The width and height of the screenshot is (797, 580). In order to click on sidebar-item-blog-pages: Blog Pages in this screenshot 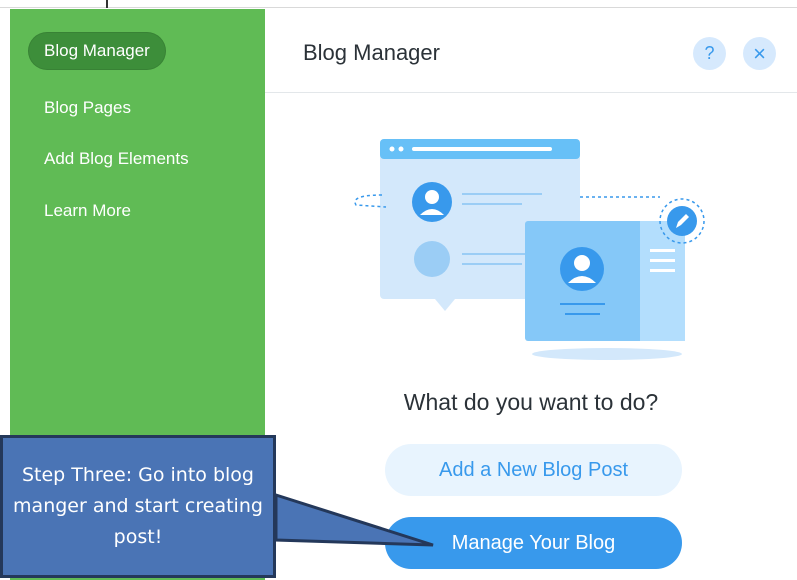, I will do `click(87, 108)`.